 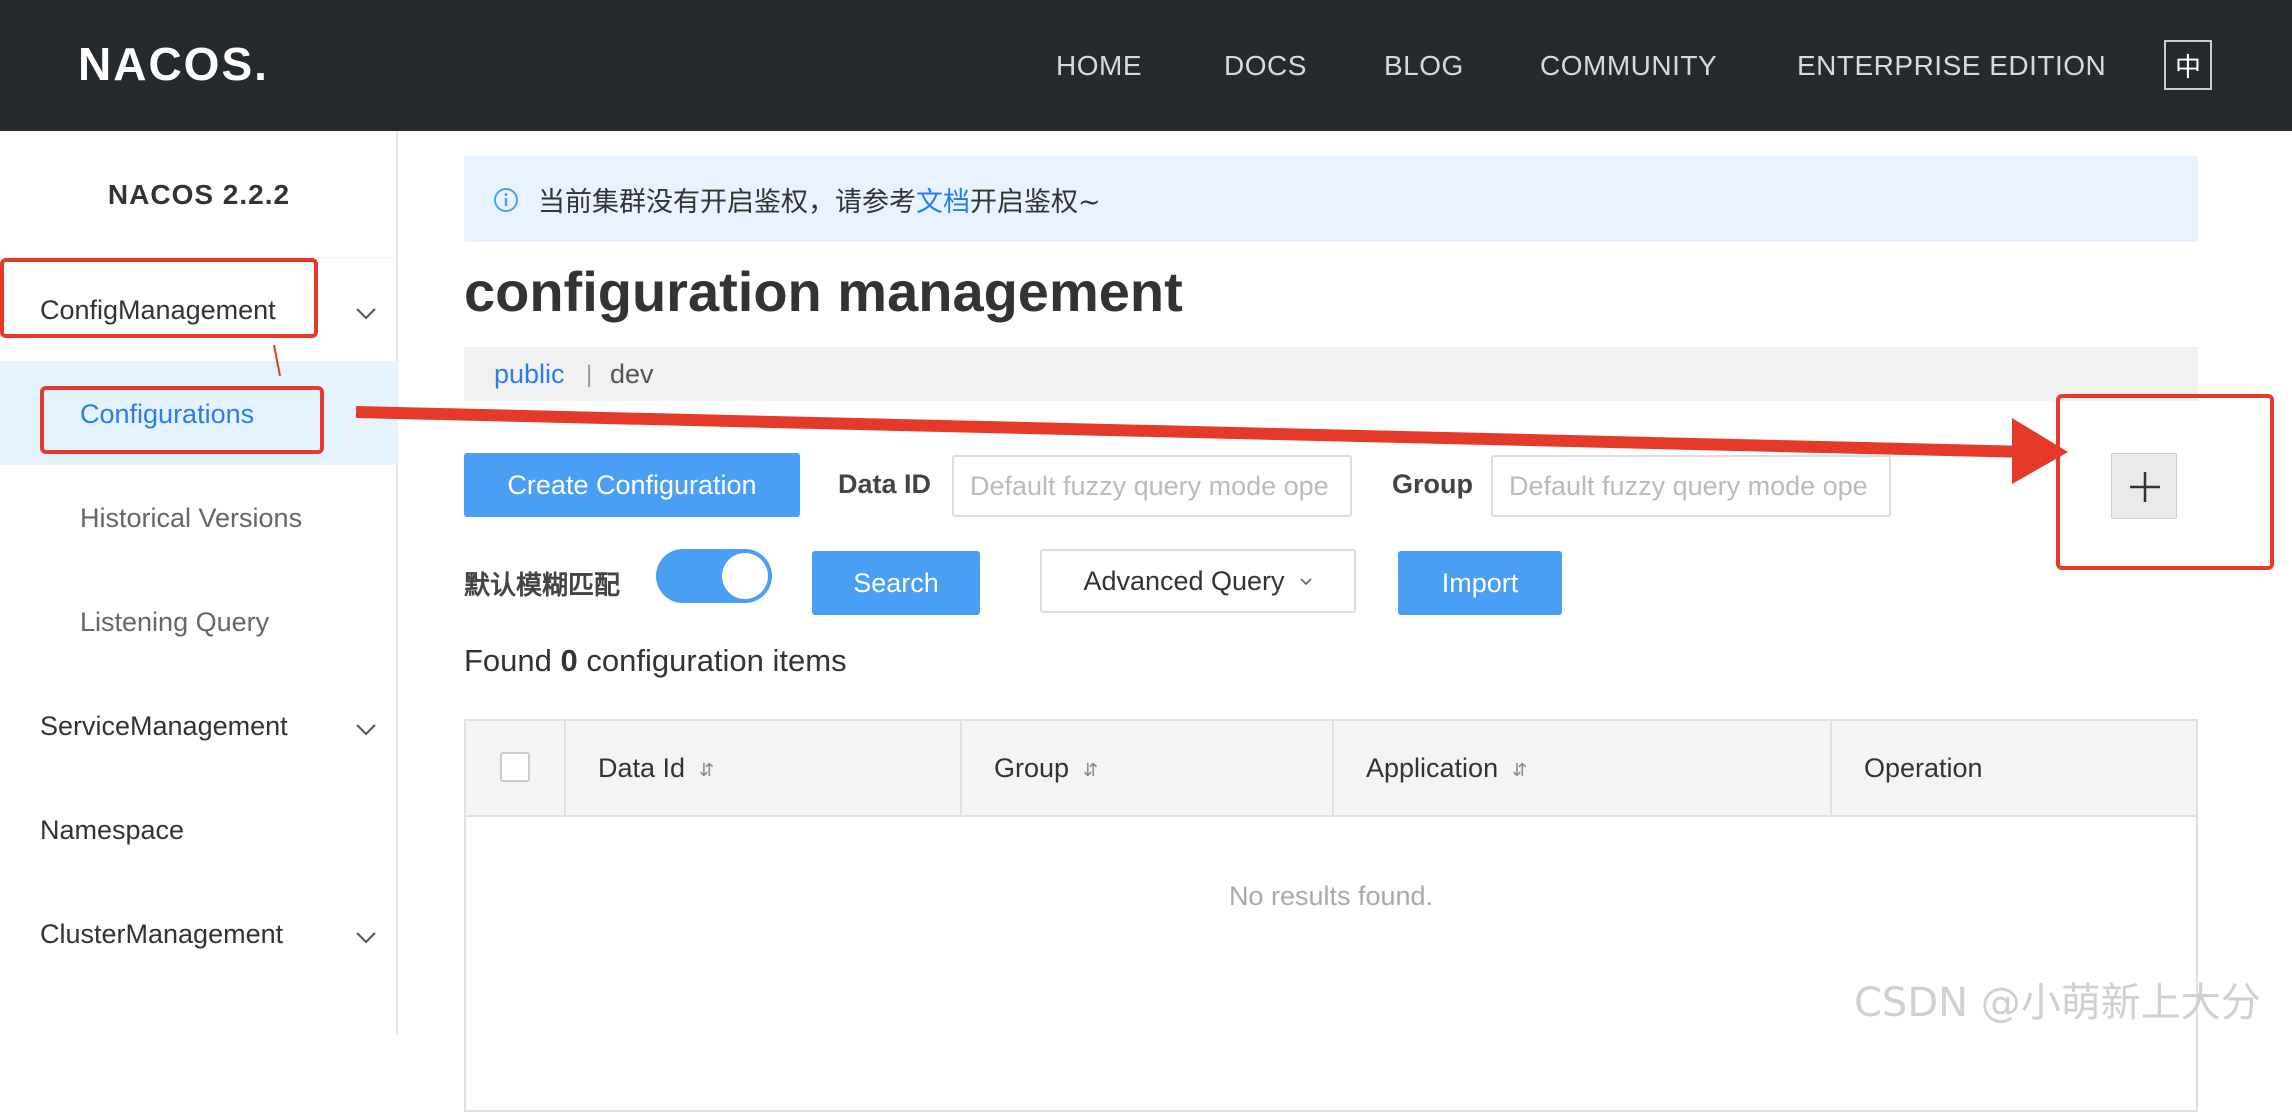 I want to click on auth-alert: 当前集群没有开启鉴权，请参考文档开启鉴权~, so click(x=1331, y=199).